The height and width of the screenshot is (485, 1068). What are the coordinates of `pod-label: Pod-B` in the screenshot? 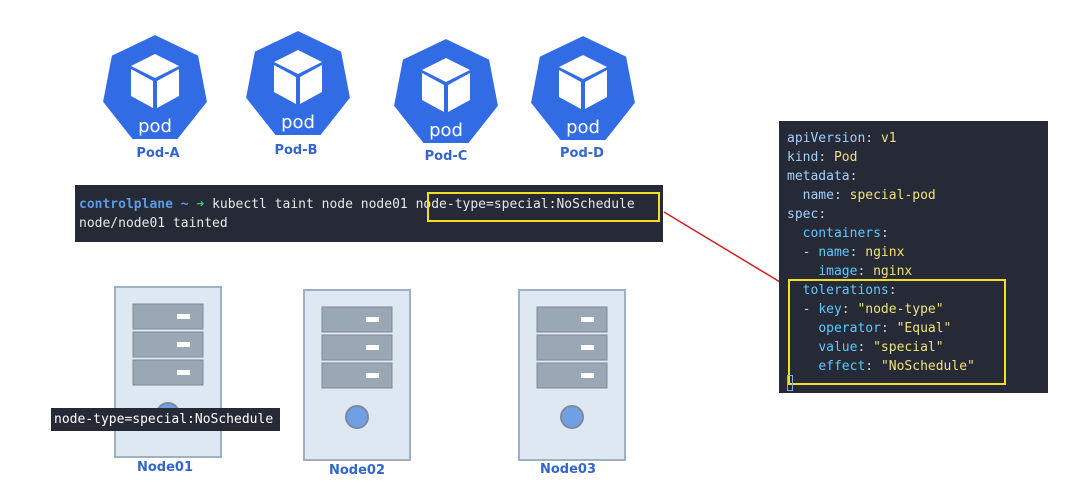 It's located at (296, 150).